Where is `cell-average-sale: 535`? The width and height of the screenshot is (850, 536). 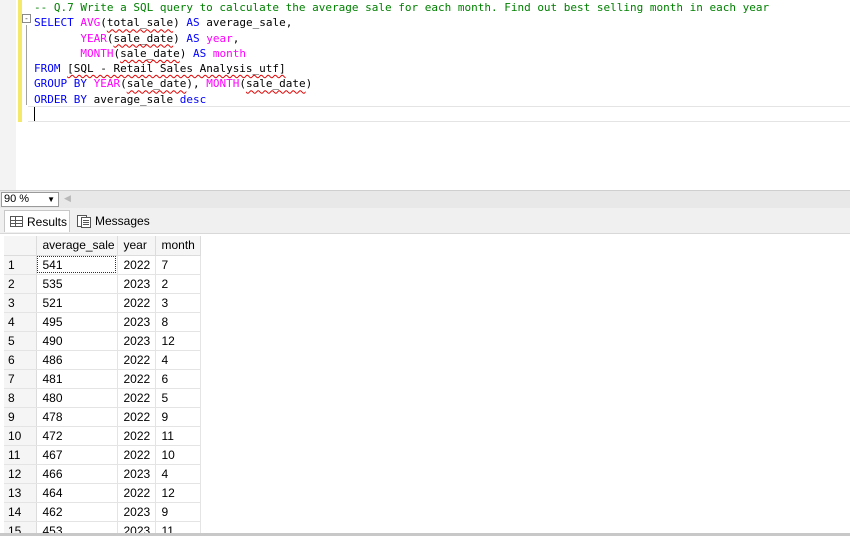
cell-average-sale: 535 is located at coordinates (77, 284).